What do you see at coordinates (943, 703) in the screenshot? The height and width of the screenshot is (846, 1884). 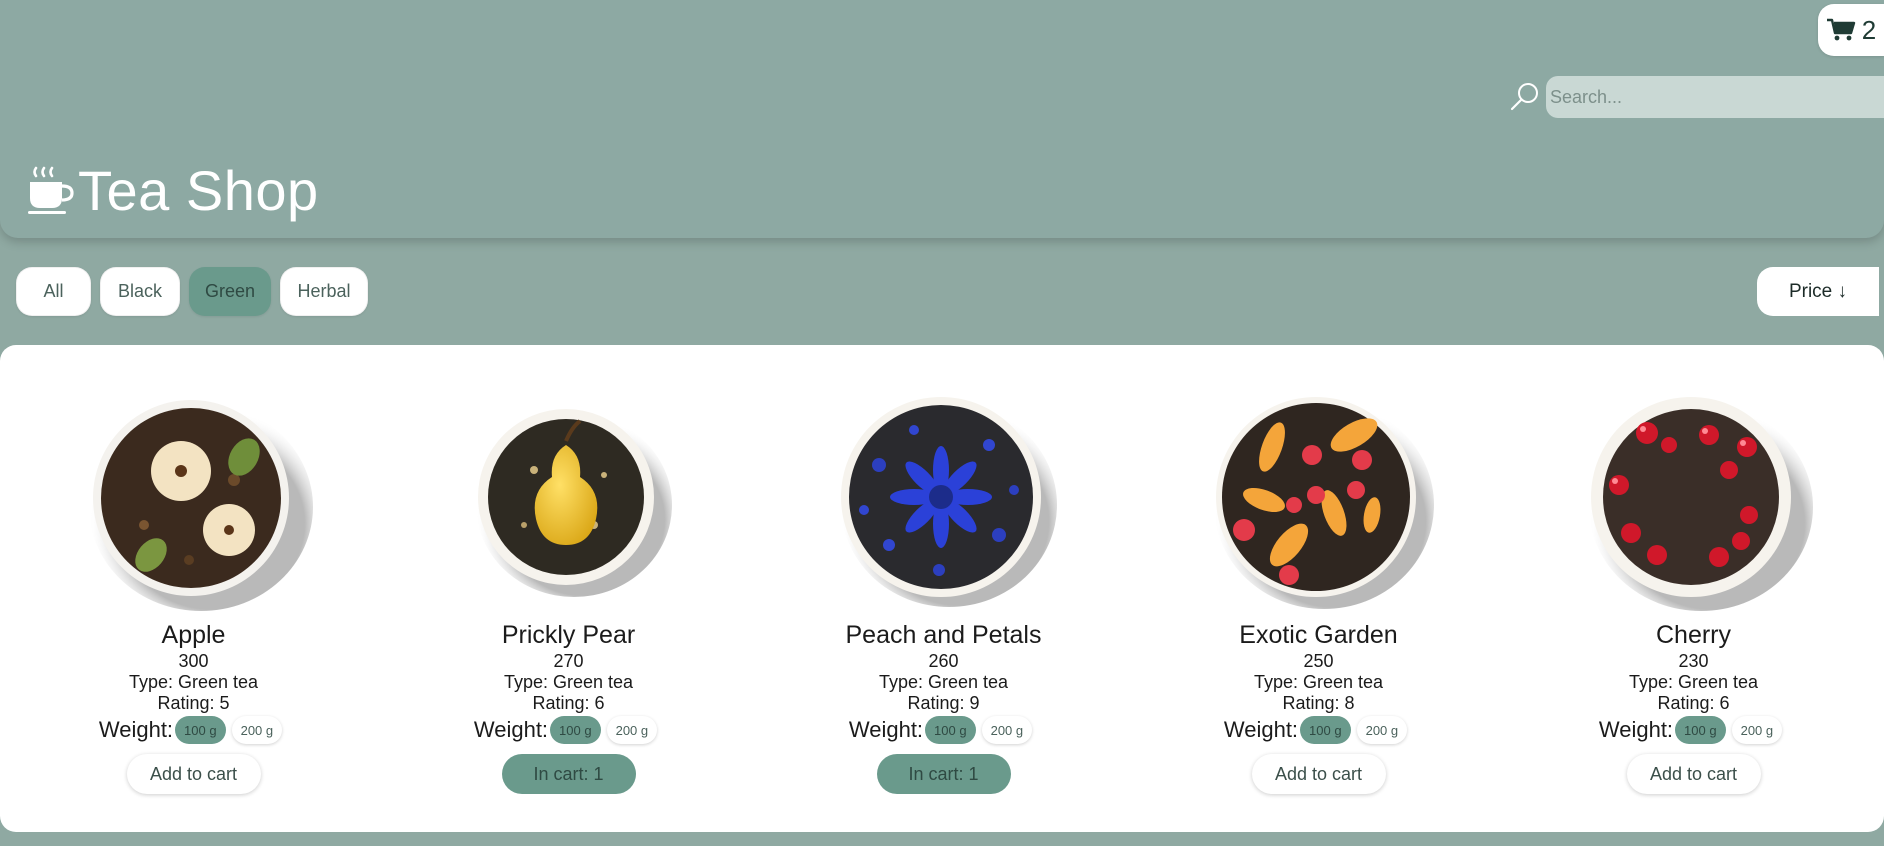 I see `product-rating: Rating: 9` at bounding box center [943, 703].